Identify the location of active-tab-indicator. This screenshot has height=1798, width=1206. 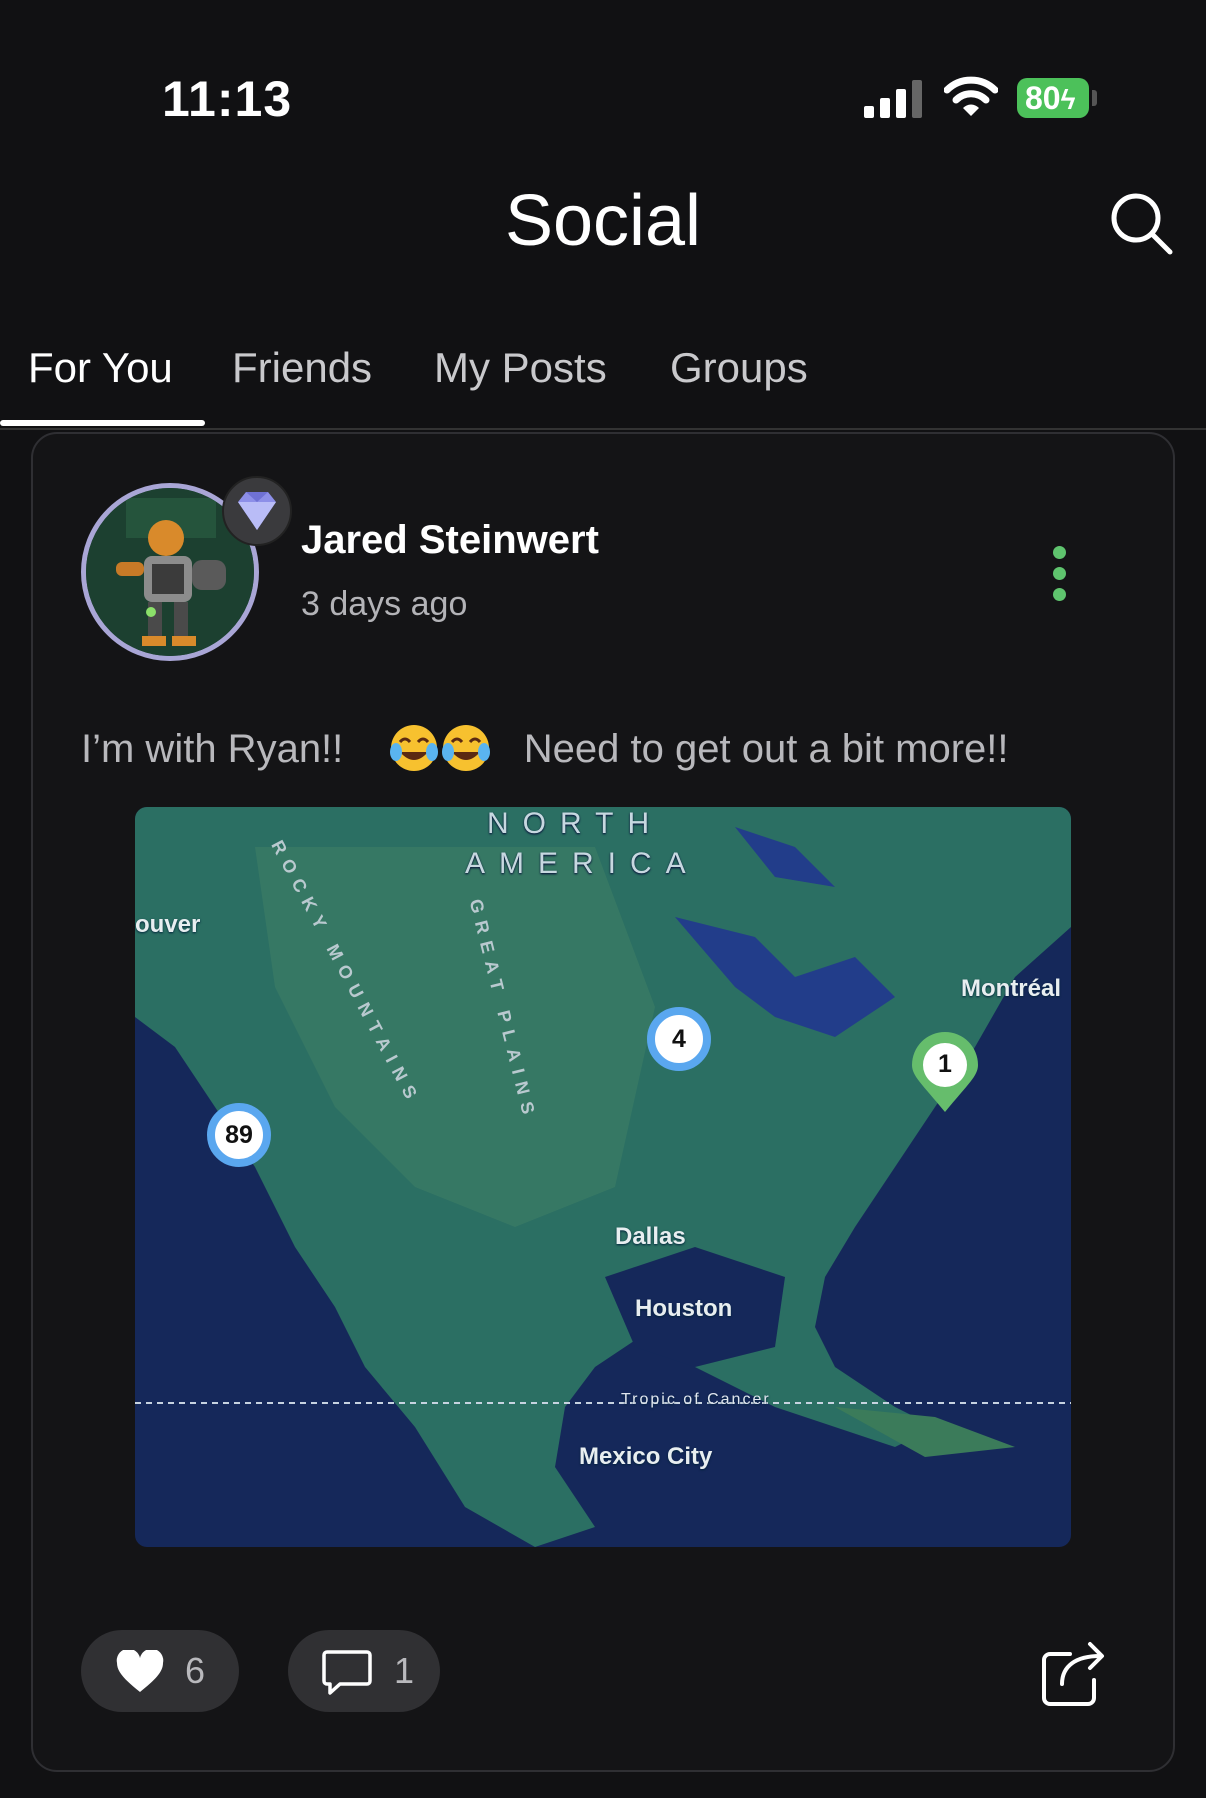
(102, 423).